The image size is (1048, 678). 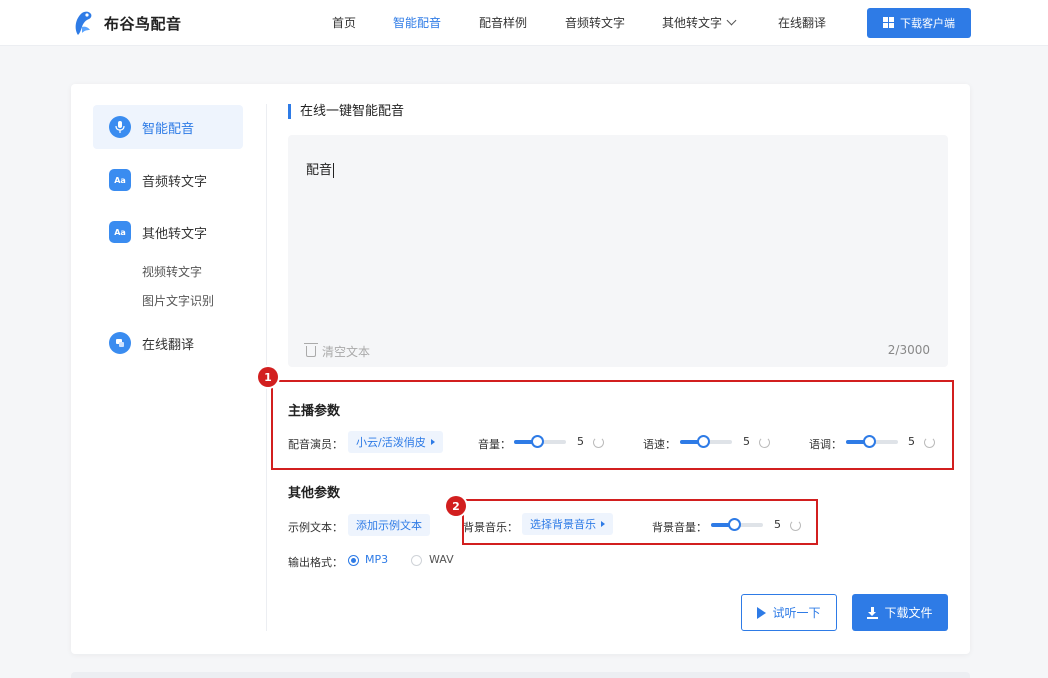 I want to click on sidebar-item-label: 在线翻译, so click(x=168, y=345).